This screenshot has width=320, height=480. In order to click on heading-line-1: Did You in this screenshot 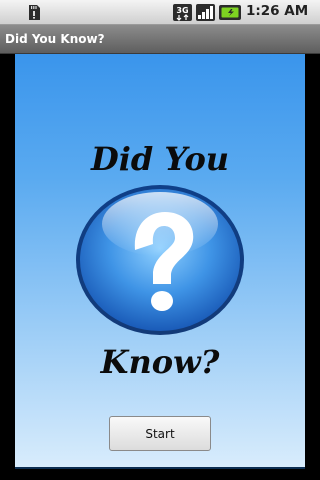, I will do `click(160, 159)`.